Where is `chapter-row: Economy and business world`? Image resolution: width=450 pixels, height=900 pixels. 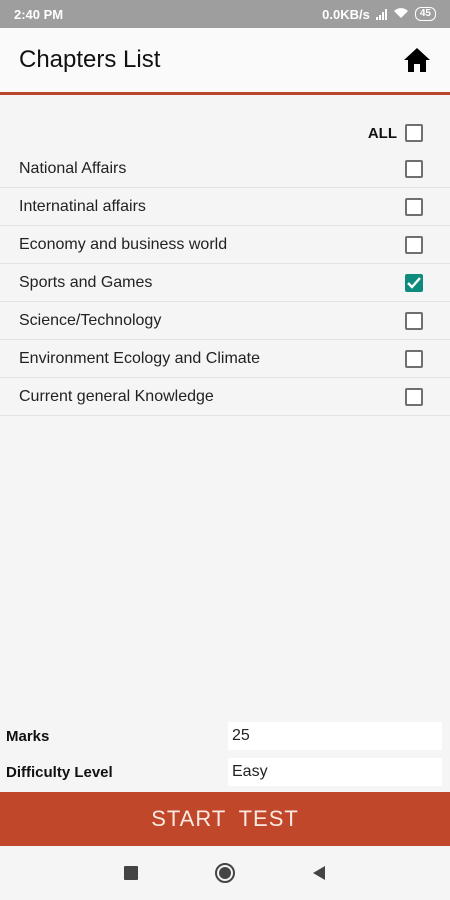 chapter-row: Economy and business world is located at coordinates (225, 245).